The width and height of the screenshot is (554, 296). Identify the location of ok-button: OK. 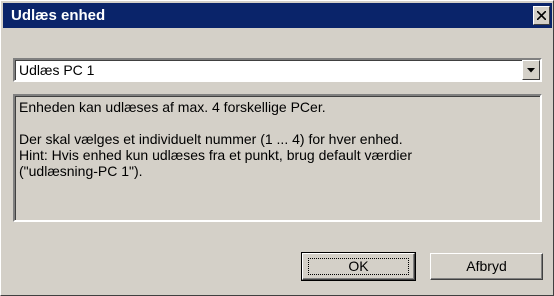
(358, 266).